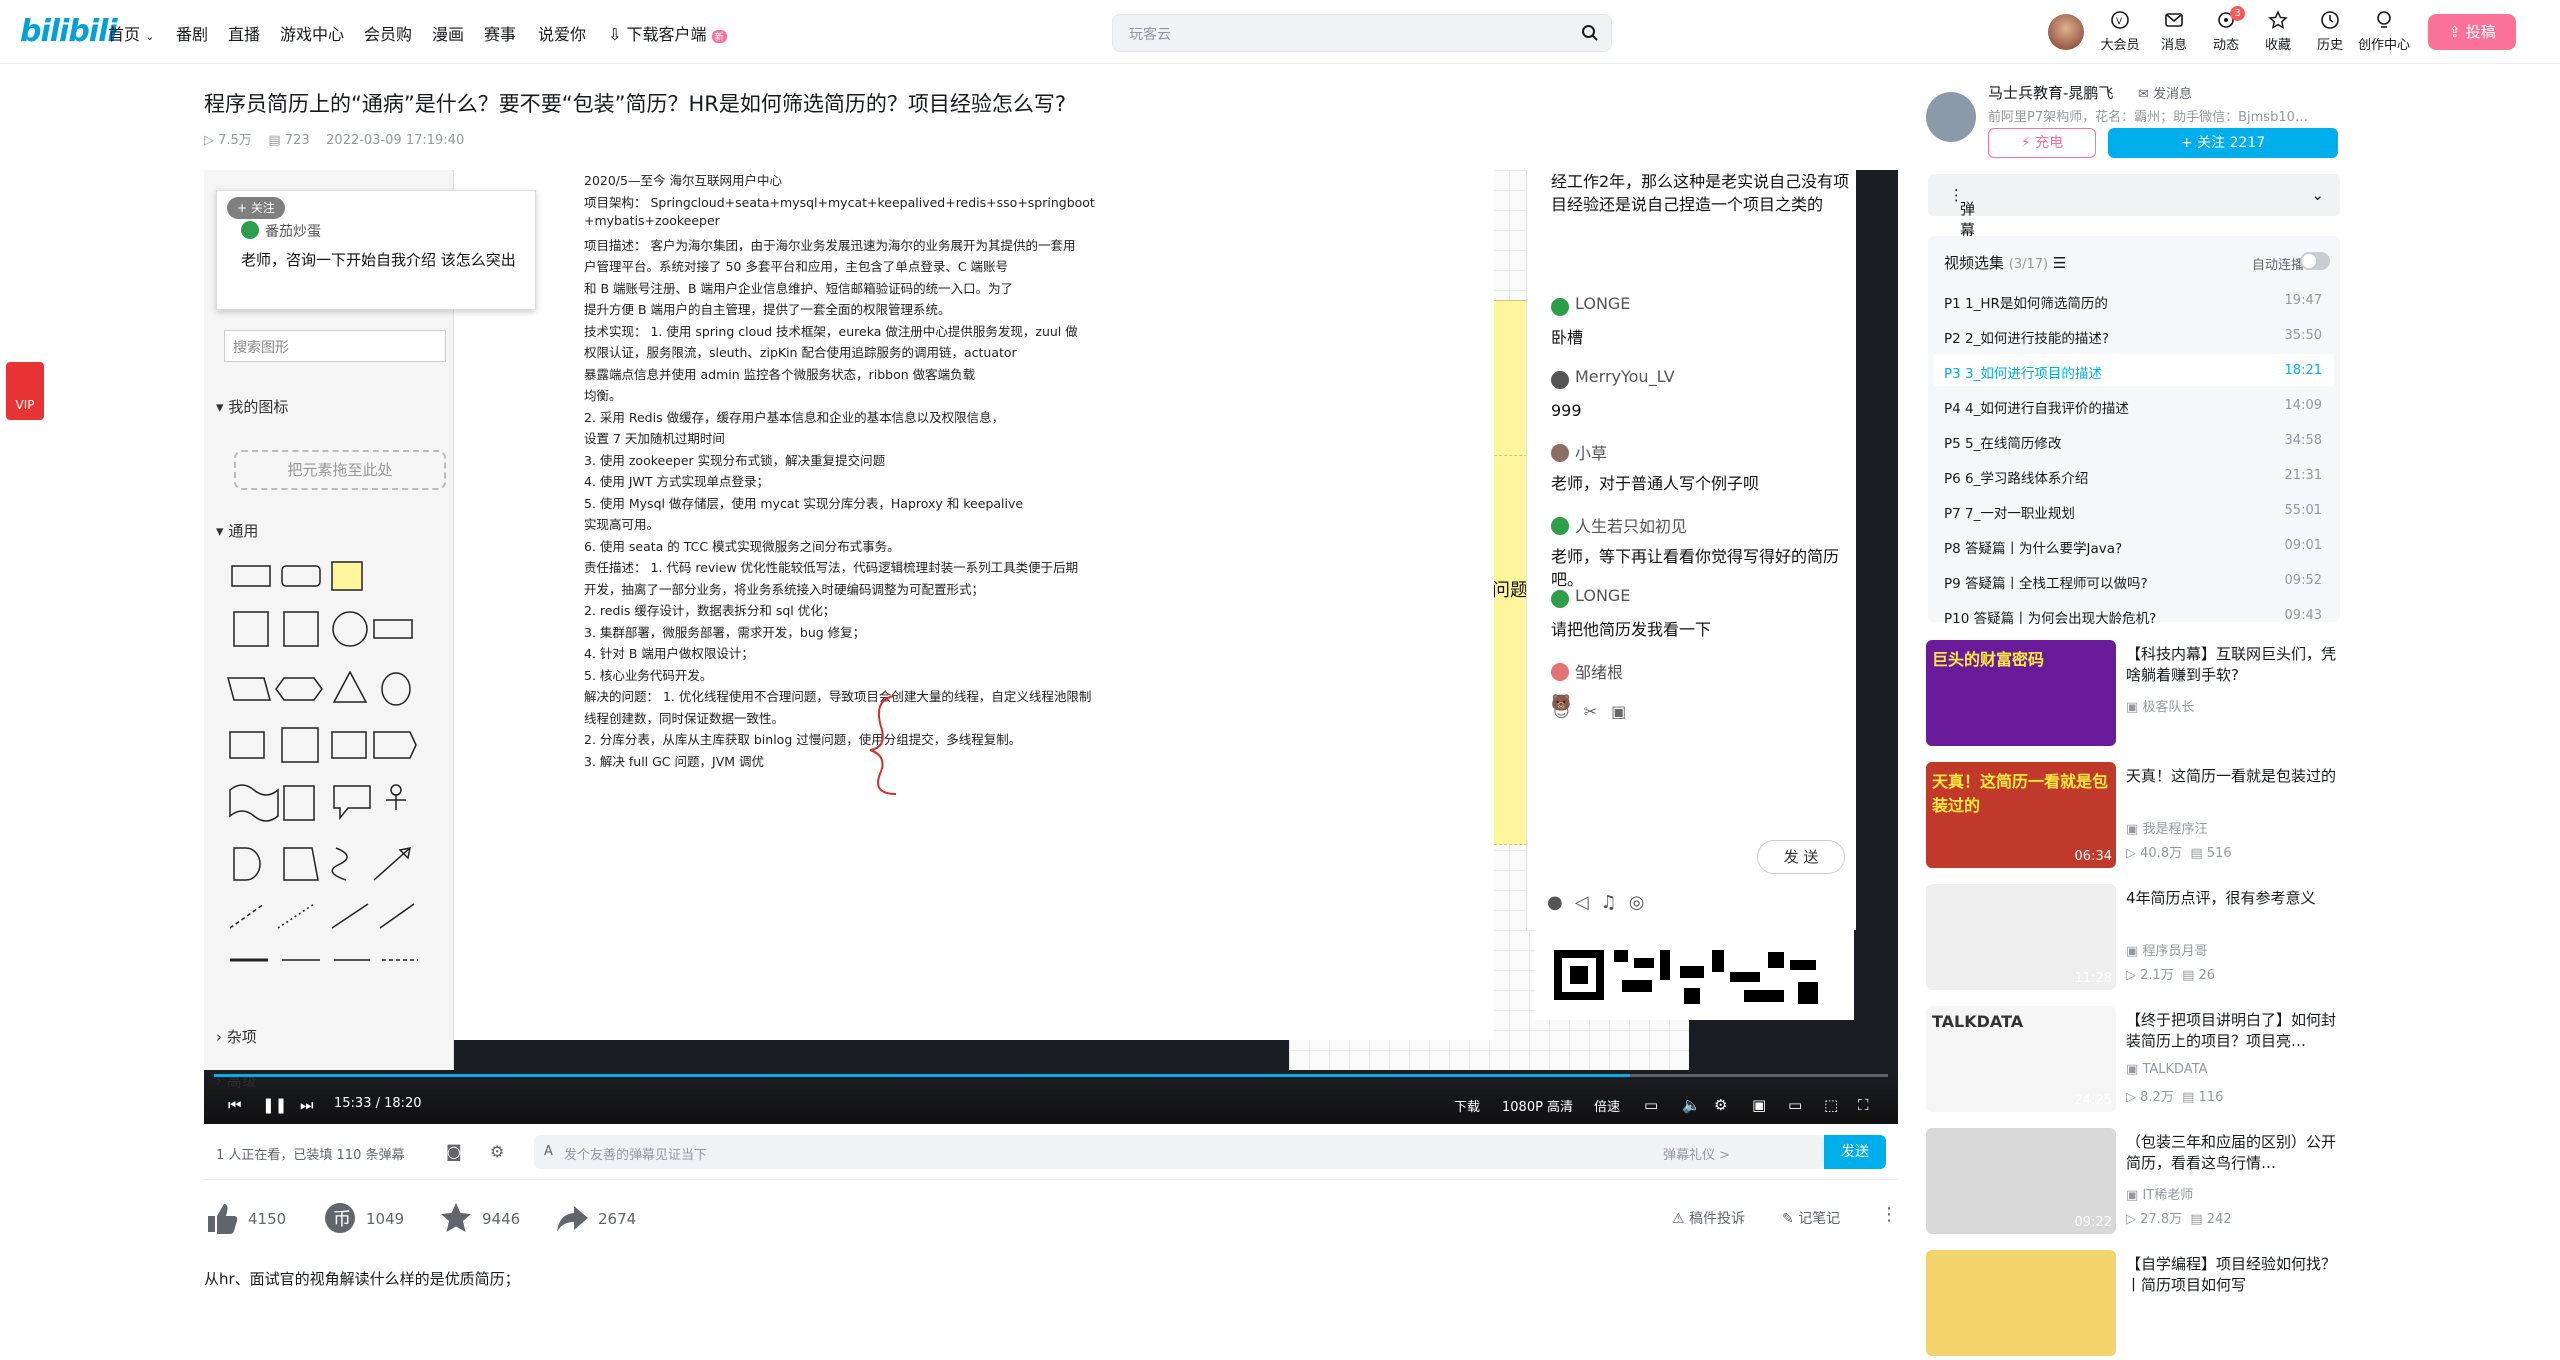 Image resolution: width=2560 pixels, height=1360 pixels. Describe the element at coordinates (2134, 615) in the screenshot. I see `episode-item: P10 答疑篇丨为何会出现大龄危机? 09:43` at that location.